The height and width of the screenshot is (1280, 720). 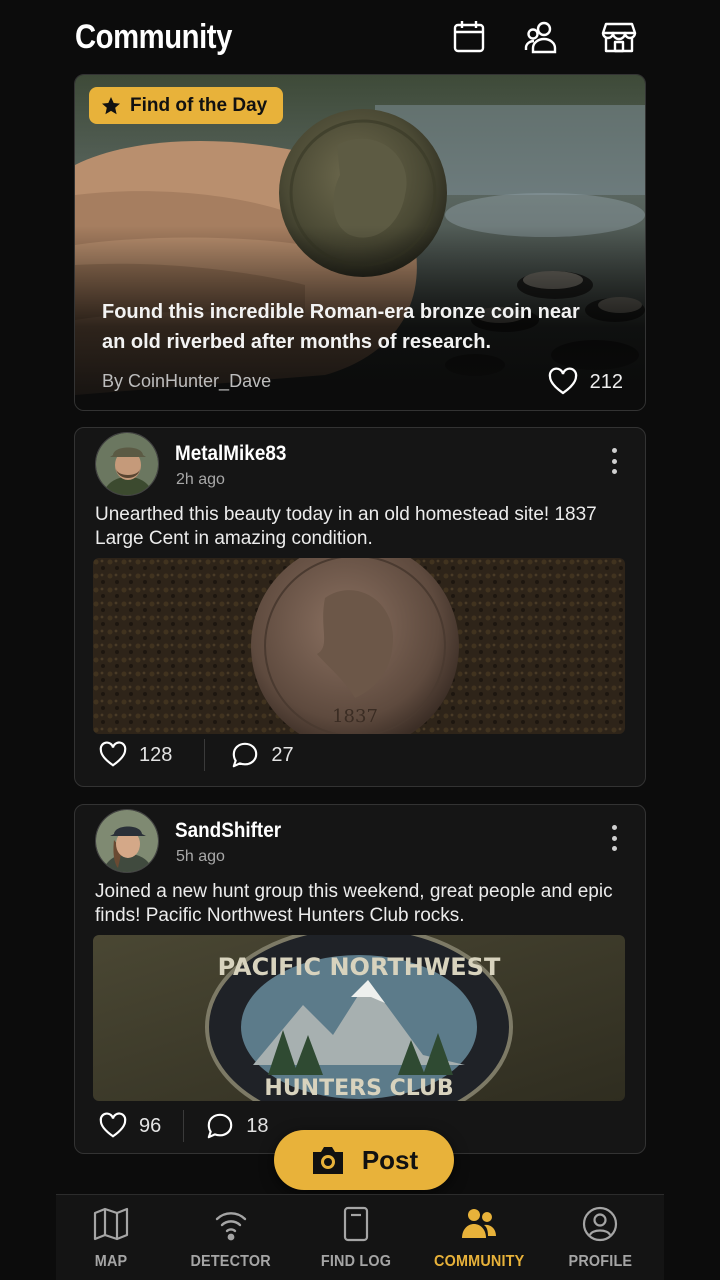 I want to click on top-bar: Community, so click(x=360, y=38).